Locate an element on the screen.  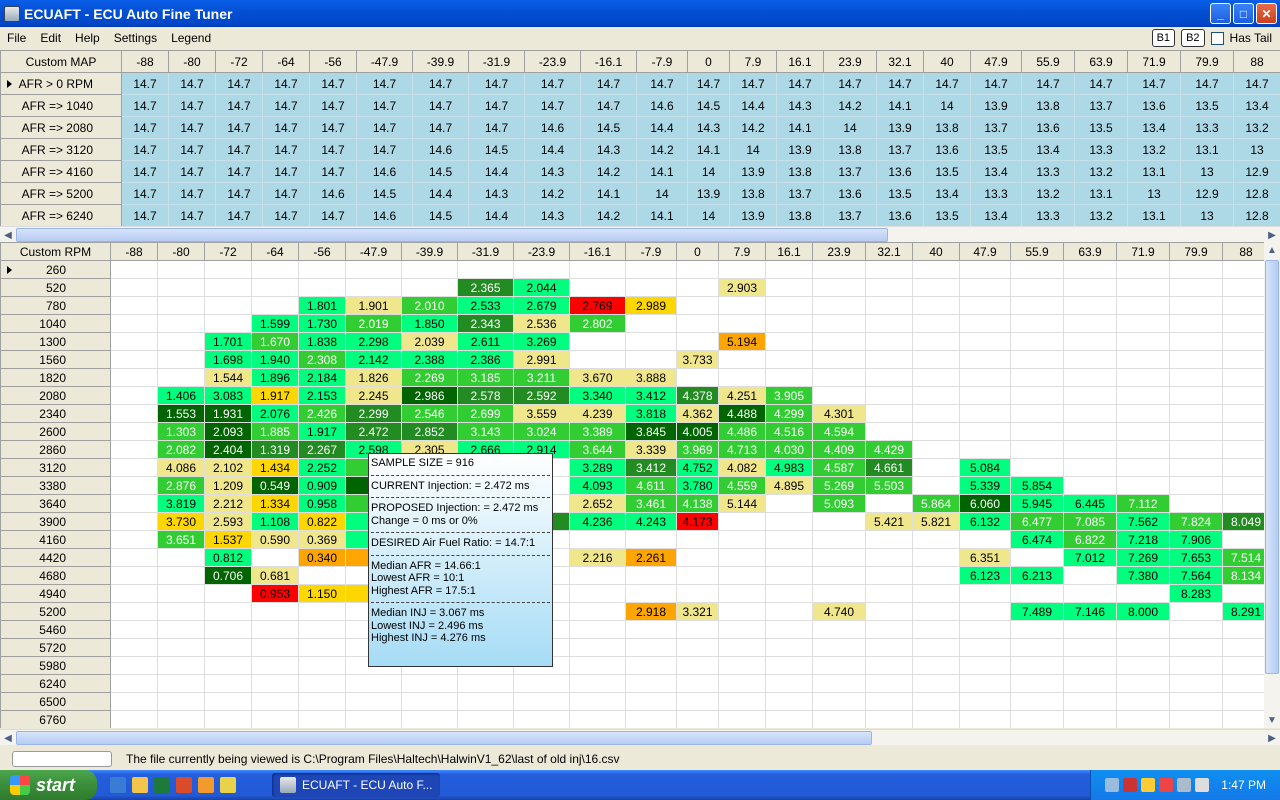
rpm-row-header: 5460 is located at coordinates (55, 629).